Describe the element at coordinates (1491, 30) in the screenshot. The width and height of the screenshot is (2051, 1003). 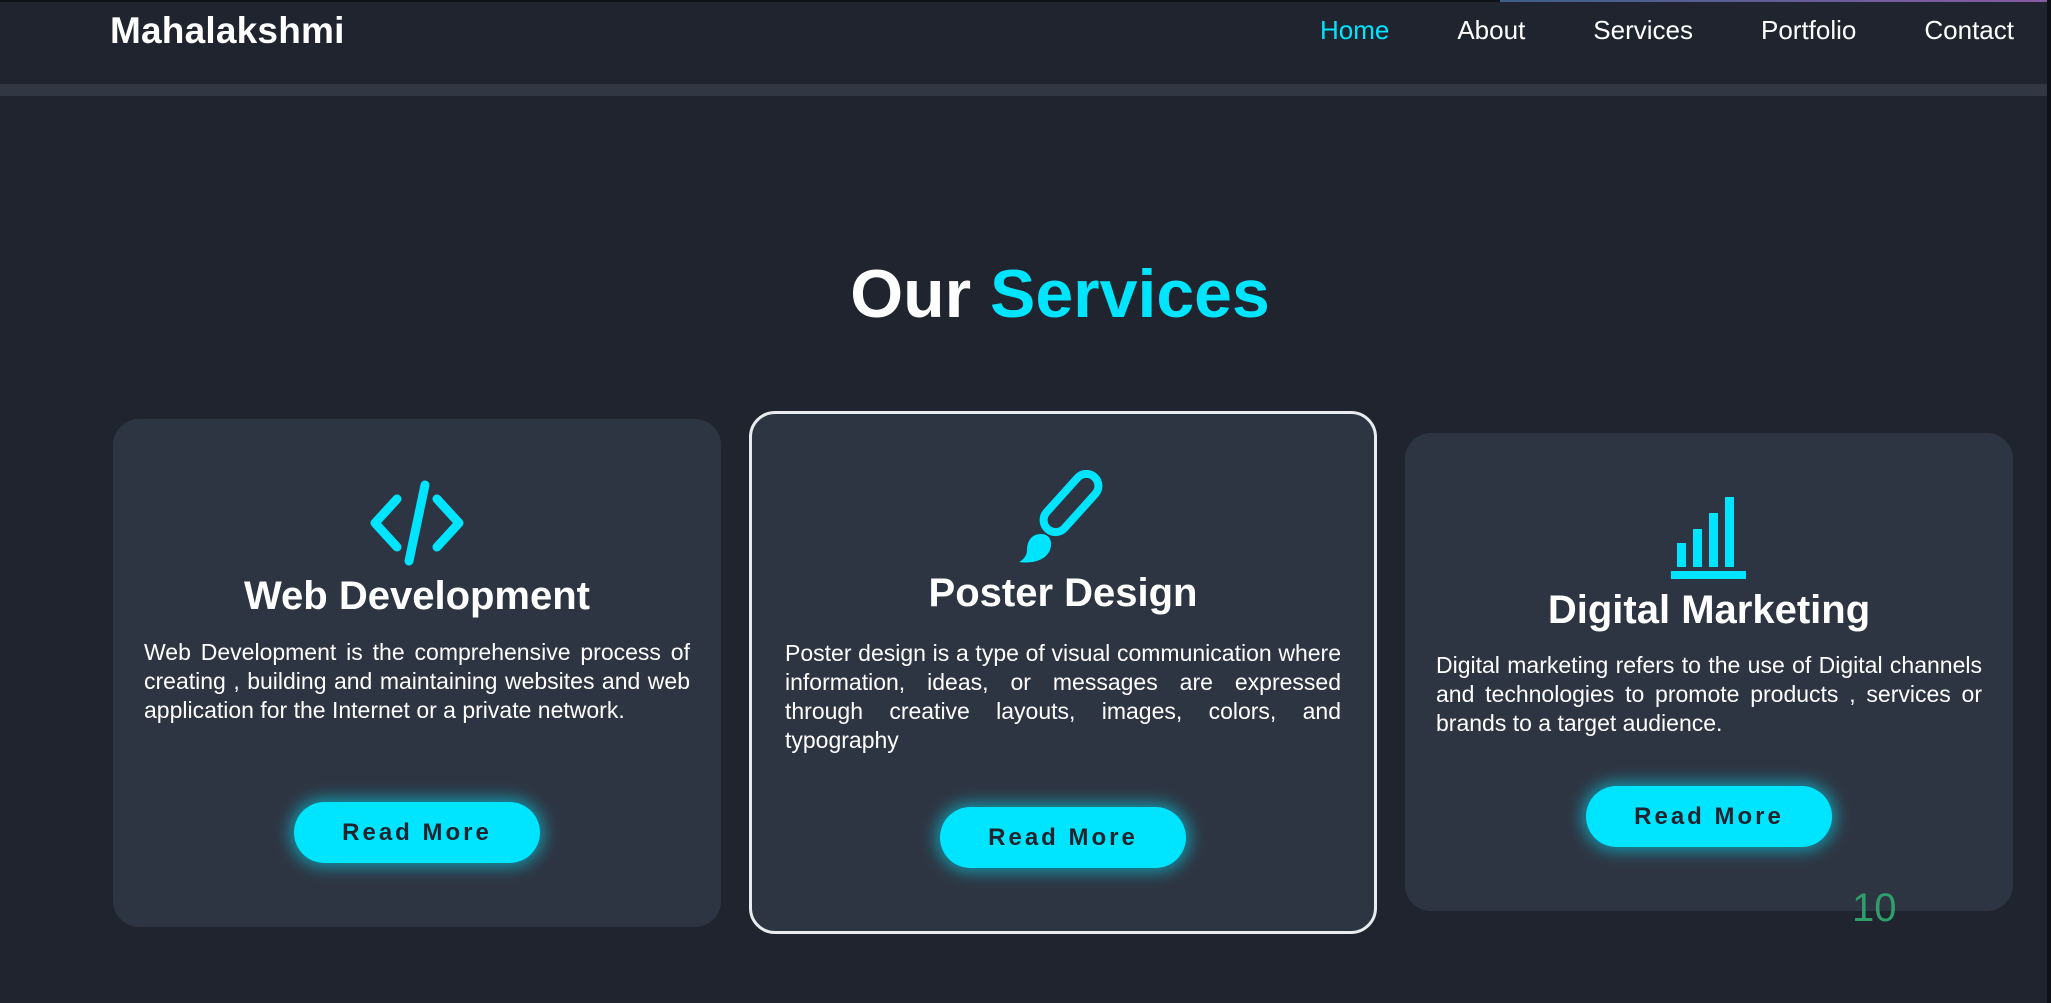
I see `nav-about: About` at that location.